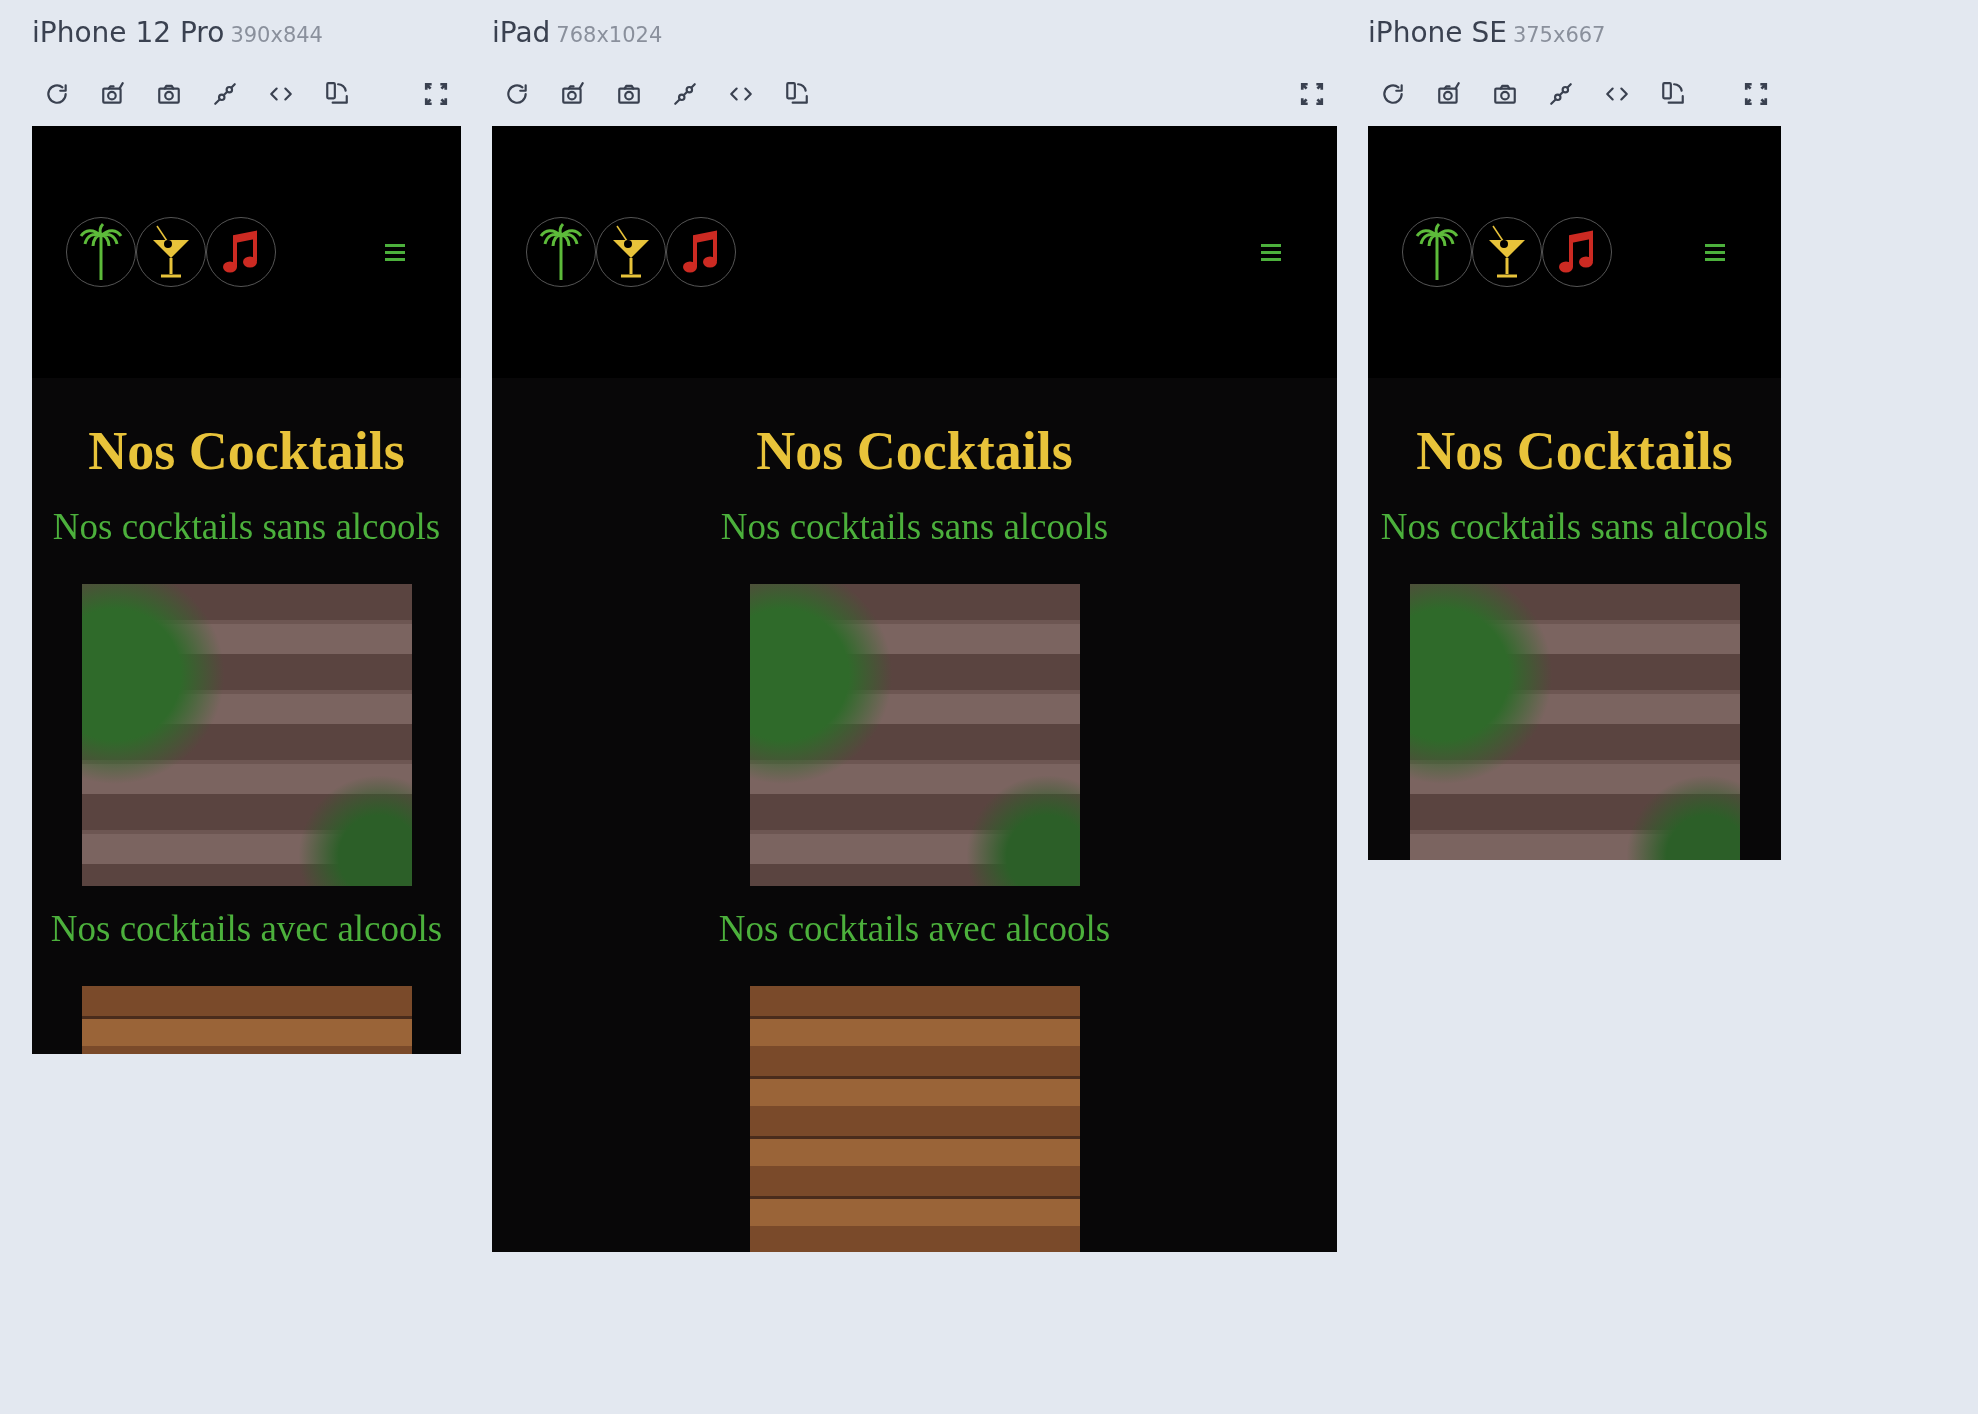 Image resolution: width=1978 pixels, height=1414 pixels. What do you see at coordinates (1559, 35) in the screenshot?
I see `device-size: 375x667` at bounding box center [1559, 35].